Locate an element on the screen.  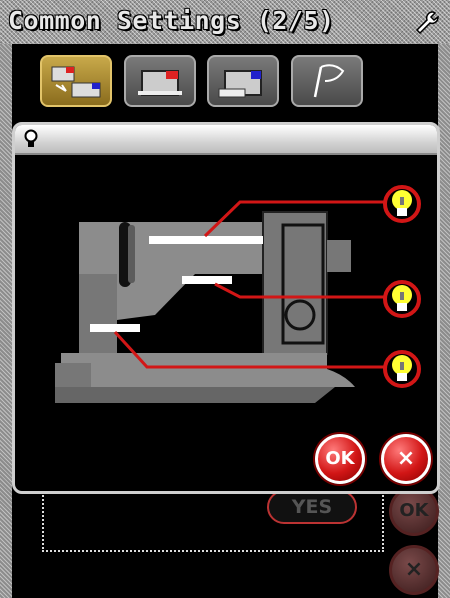
sewing-settings-icon is located at coordinates (160, 83).